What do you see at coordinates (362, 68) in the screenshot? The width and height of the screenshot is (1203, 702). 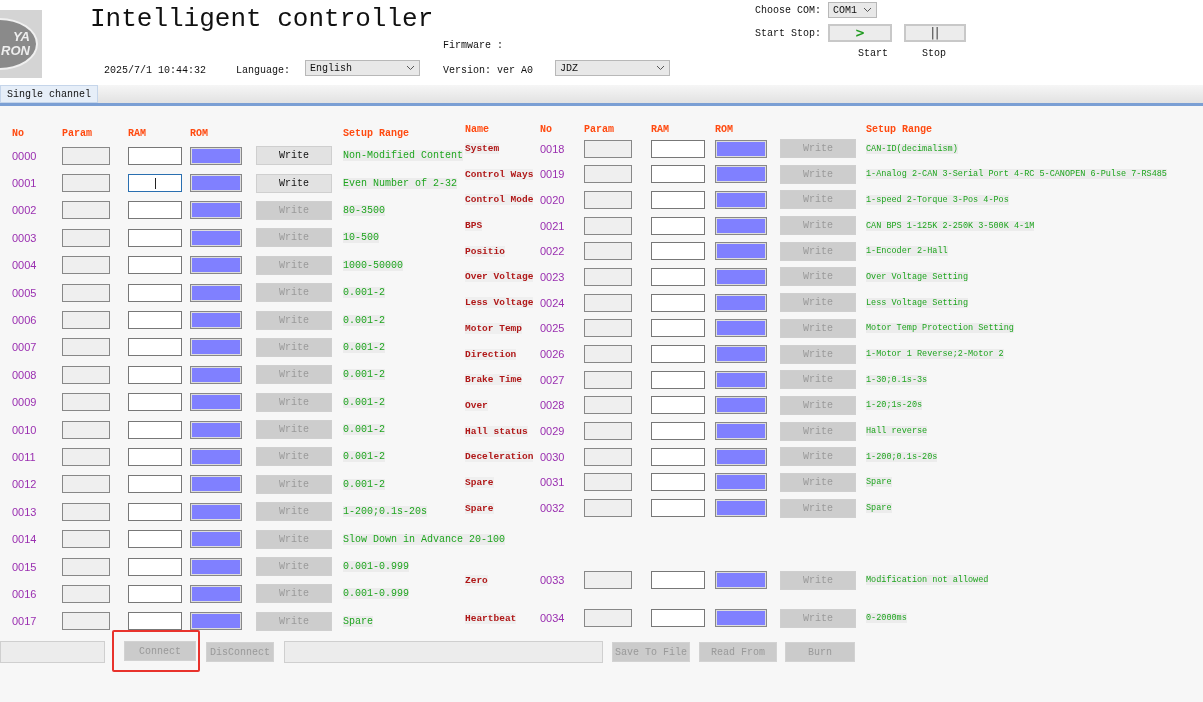 I see `language-select: English` at bounding box center [362, 68].